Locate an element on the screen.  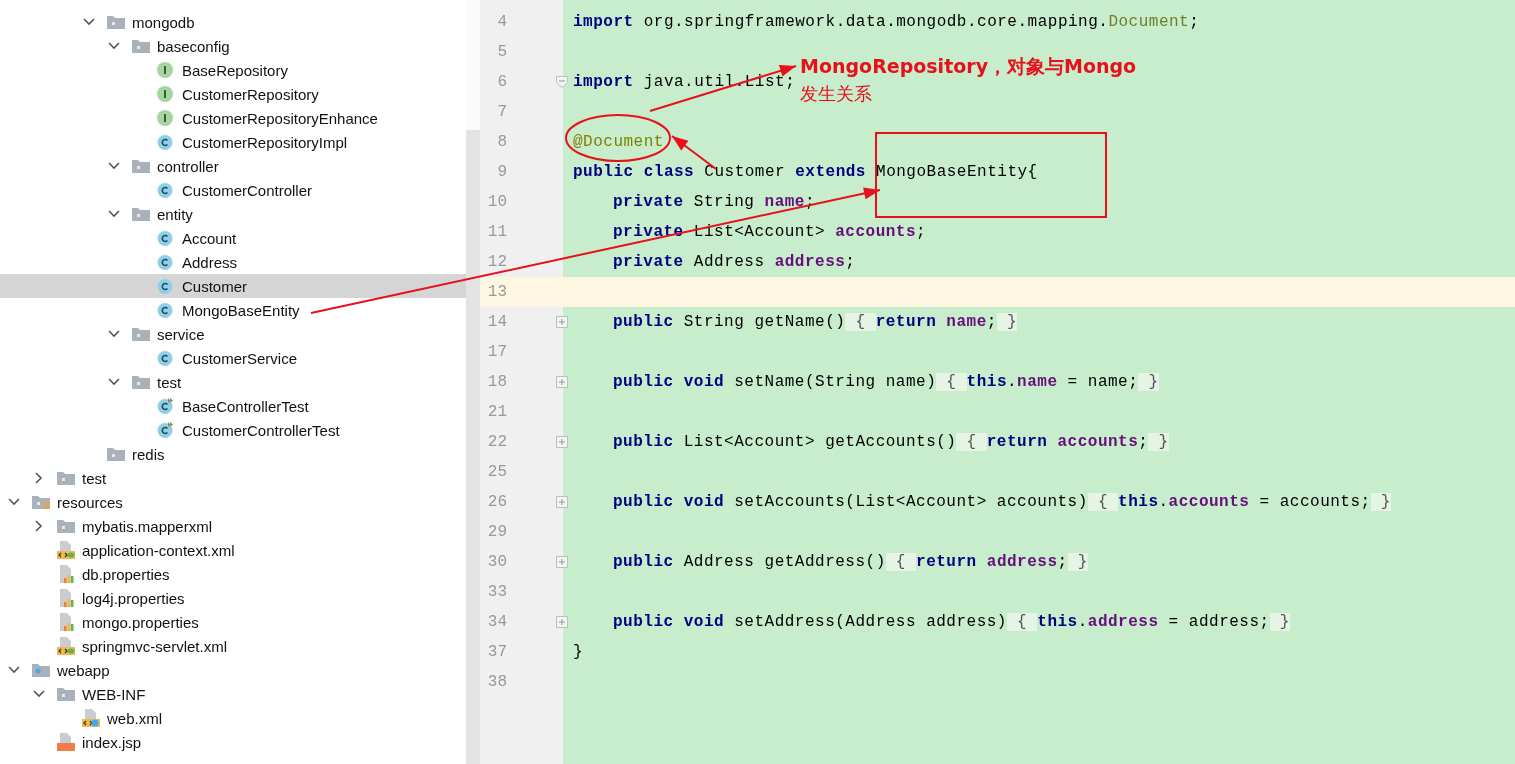
line-number: 33 is located at coordinates (496, 592).